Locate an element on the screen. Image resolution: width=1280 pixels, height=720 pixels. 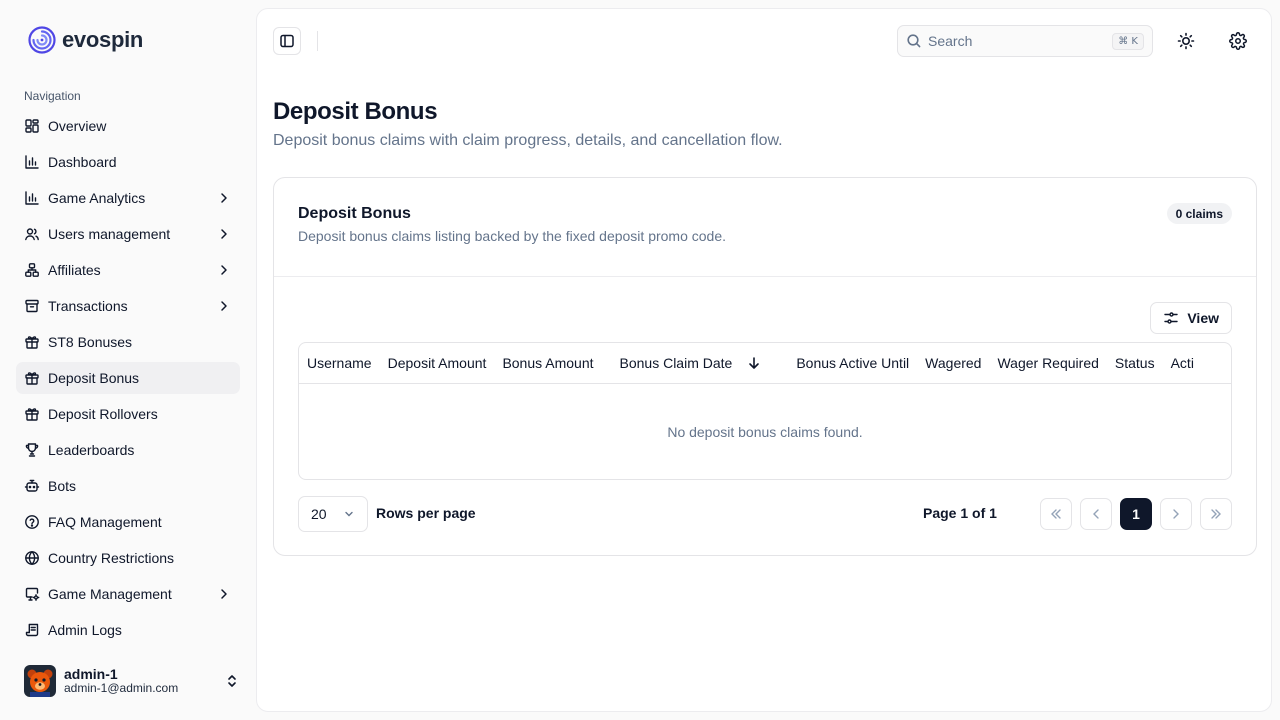
panel-left-icon is located at coordinates (287, 41).